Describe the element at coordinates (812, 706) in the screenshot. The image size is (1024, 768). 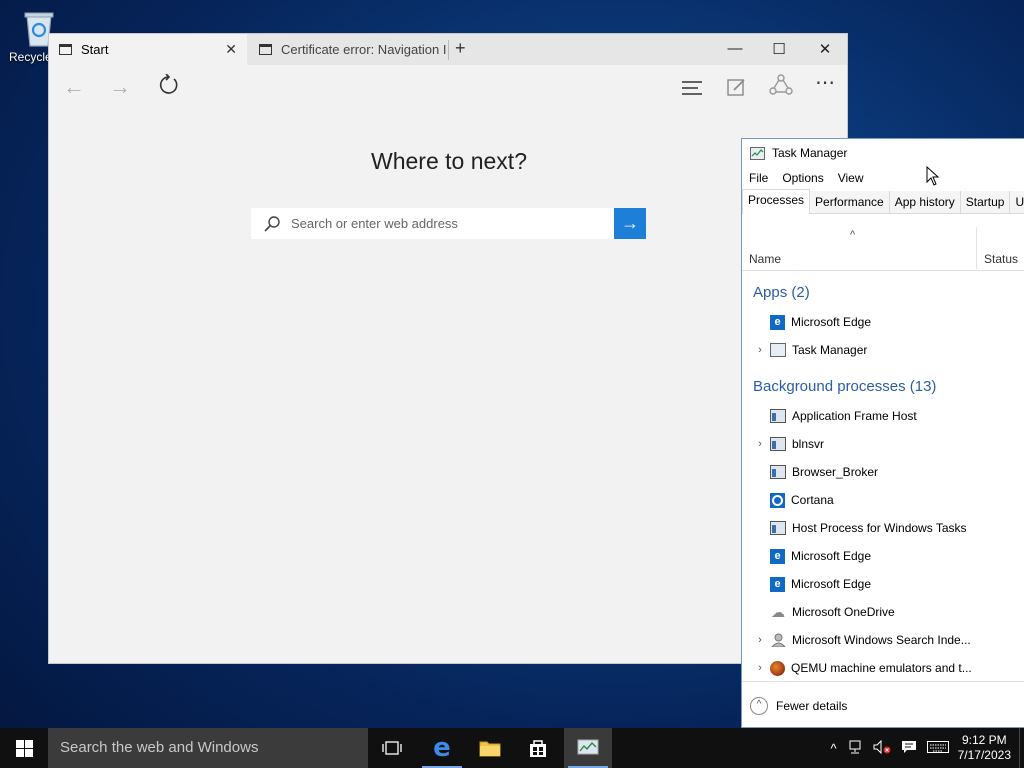
I see `fewer-details-label: Fewer details` at that location.